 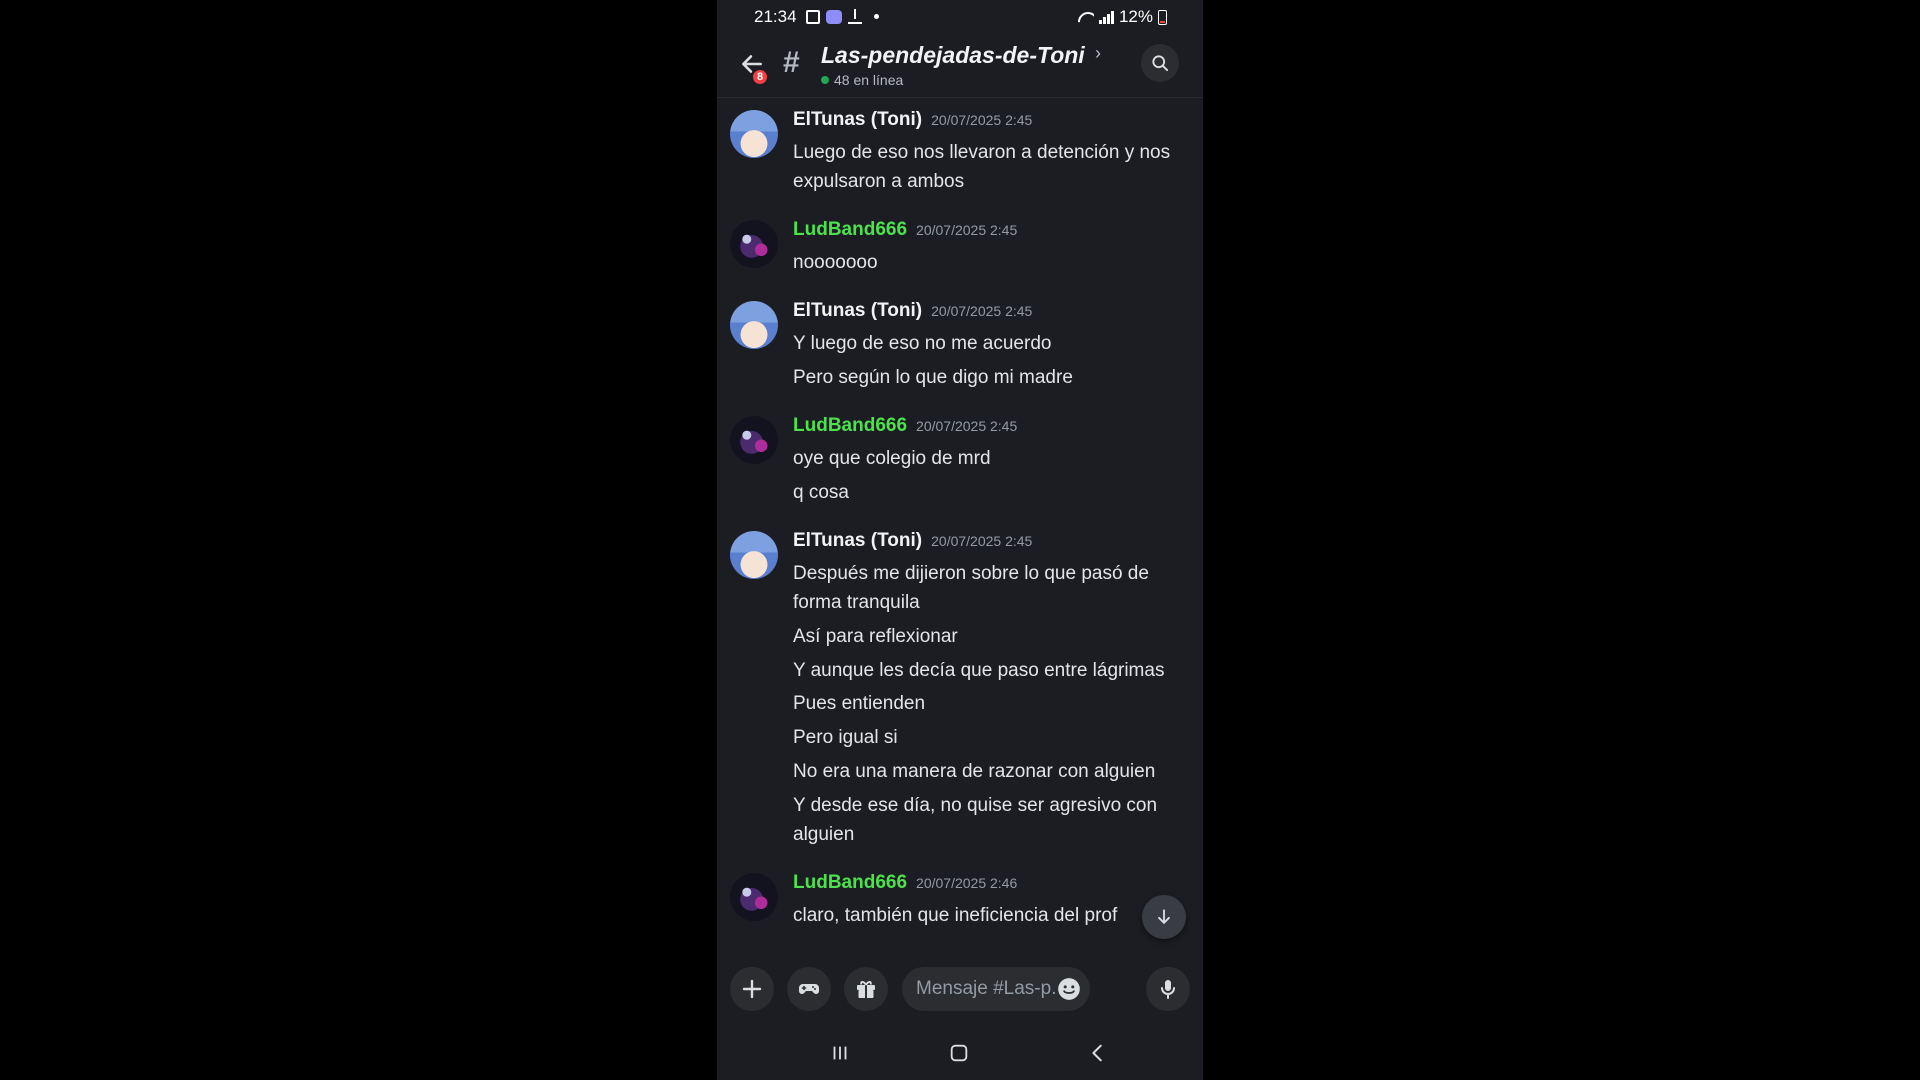 What do you see at coordinates (993, 834) in the screenshot?
I see `message-line: alguien` at bounding box center [993, 834].